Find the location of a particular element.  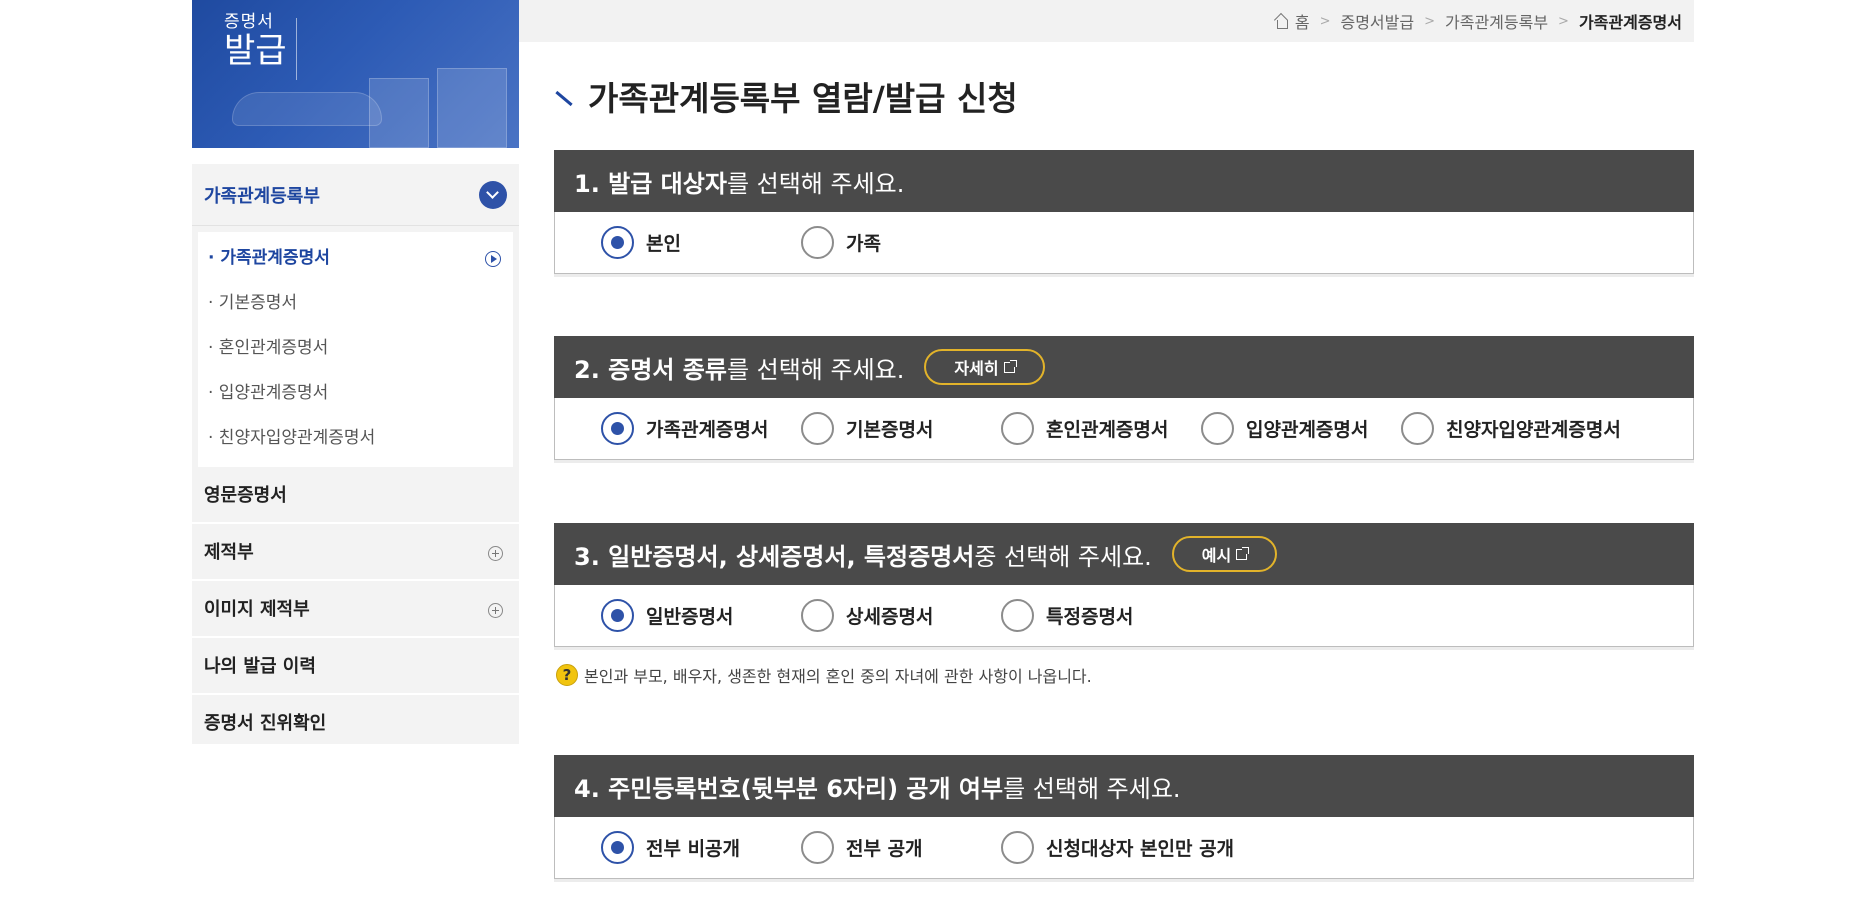

section-header-bold: 3. 일반증명서, 상세증명서, 특정증명서 is located at coordinates (774, 556).